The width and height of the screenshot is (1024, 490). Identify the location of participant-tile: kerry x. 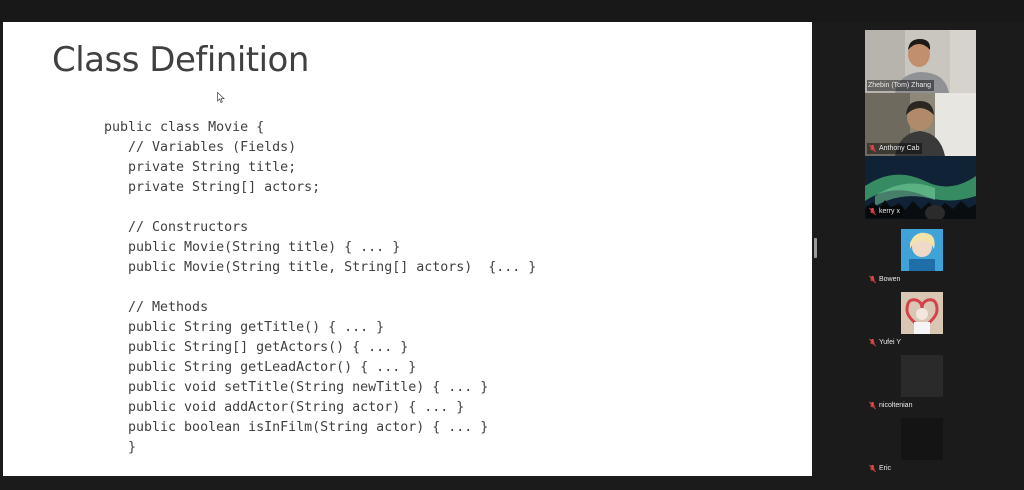
(920, 187).